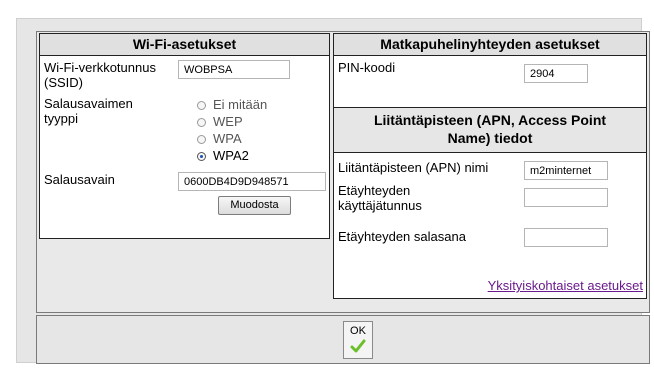 The height and width of the screenshot is (370, 654). I want to click on keytype-label: Salausavaimen tyyppi, so click(88, 111).